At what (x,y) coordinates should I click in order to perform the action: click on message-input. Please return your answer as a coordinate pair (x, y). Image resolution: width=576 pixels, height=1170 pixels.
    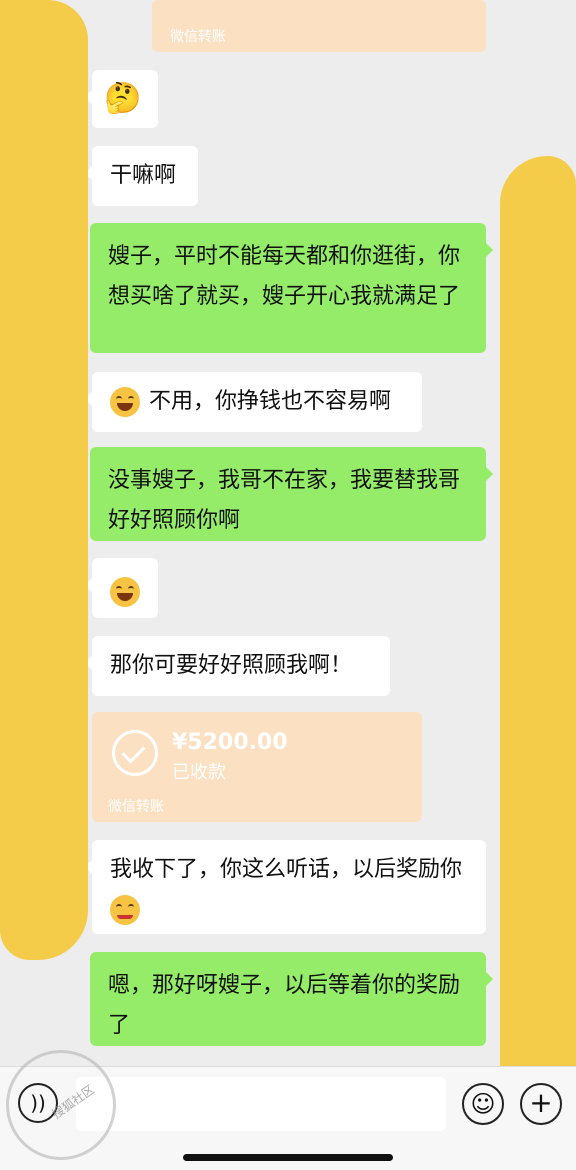
    Looking at the image, I should click on (261, 1104).